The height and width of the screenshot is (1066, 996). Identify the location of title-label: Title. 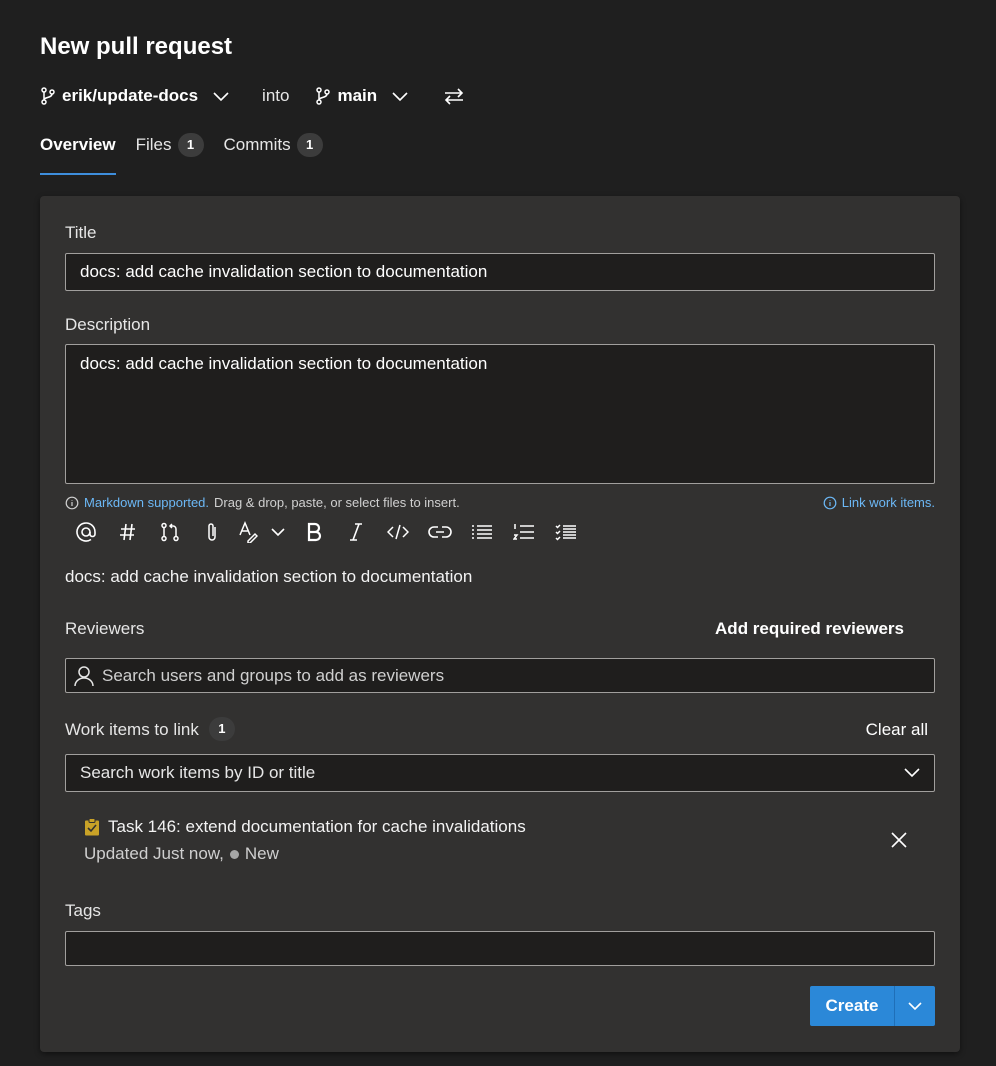
(81, 232).